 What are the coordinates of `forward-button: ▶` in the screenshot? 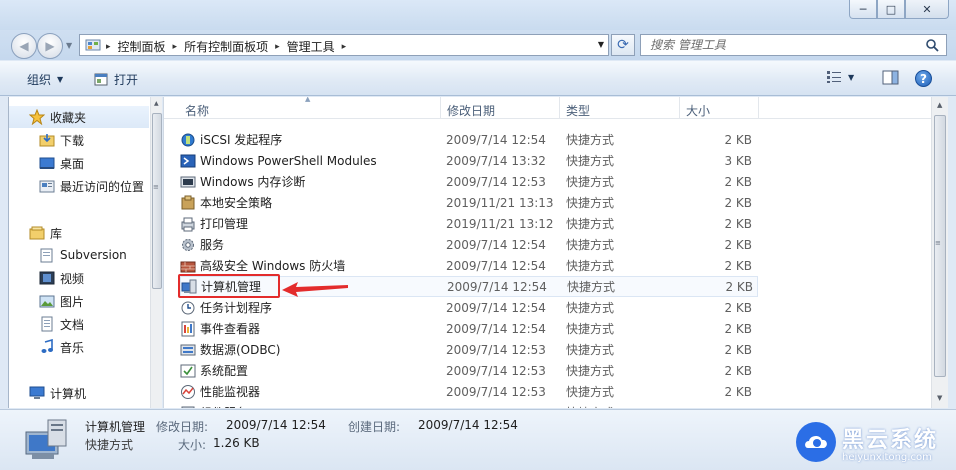 It's located at (50, 46).